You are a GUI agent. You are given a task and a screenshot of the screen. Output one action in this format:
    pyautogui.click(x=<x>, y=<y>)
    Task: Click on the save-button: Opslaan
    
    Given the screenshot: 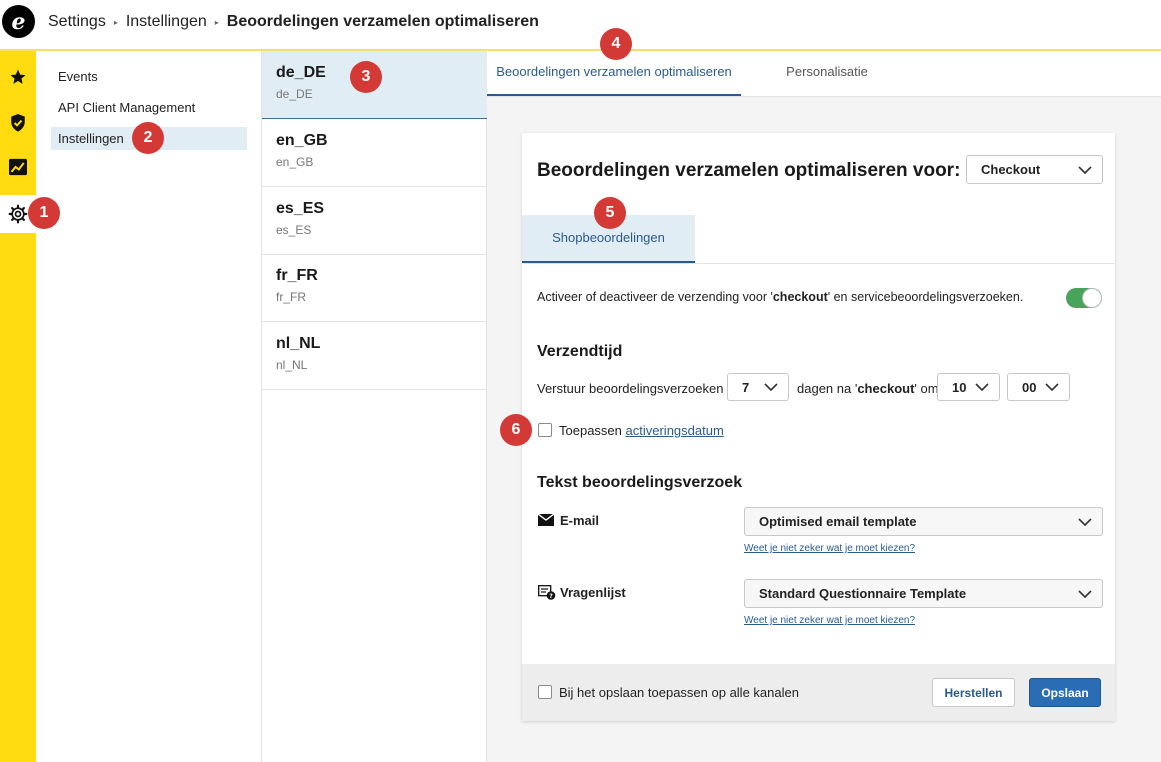 What is the action you would take?
    pyautogui.click(x=1065, y=692)
    